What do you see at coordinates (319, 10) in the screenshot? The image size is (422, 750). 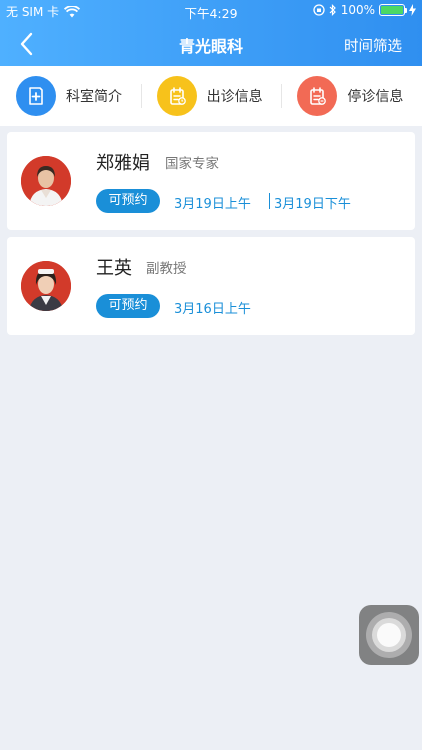 I see `orientation-lock-icon` at bounding box center [319, 10].